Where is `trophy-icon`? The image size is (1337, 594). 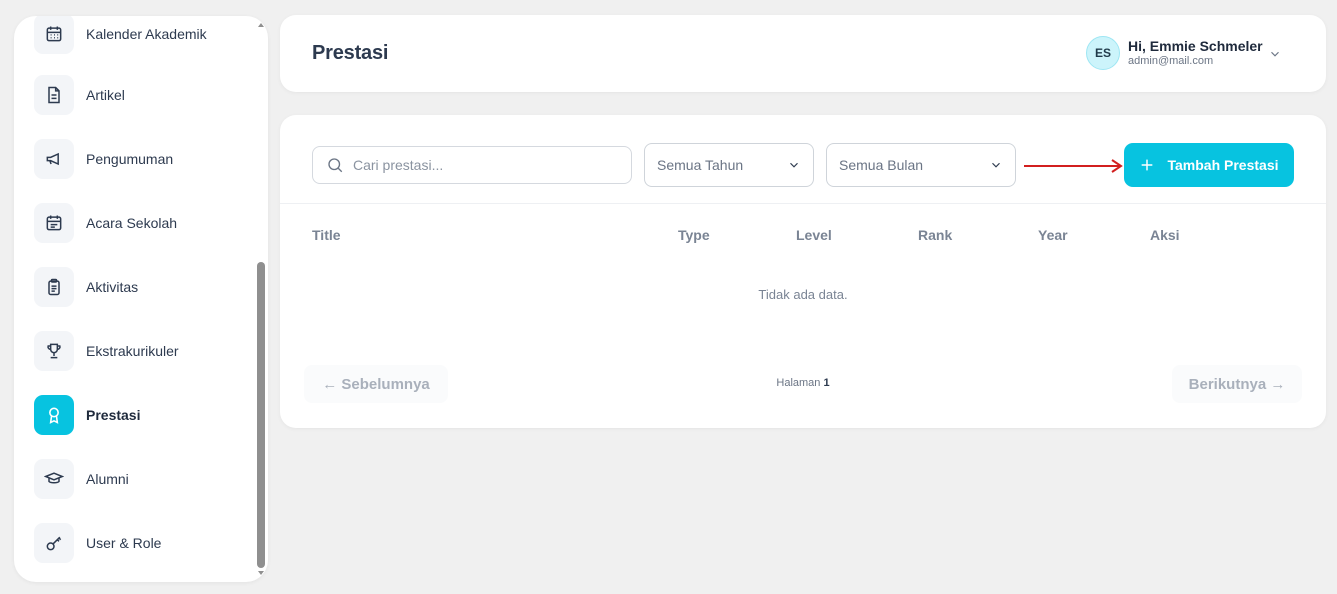
trophy-icon is located at coordinates (54, 351).